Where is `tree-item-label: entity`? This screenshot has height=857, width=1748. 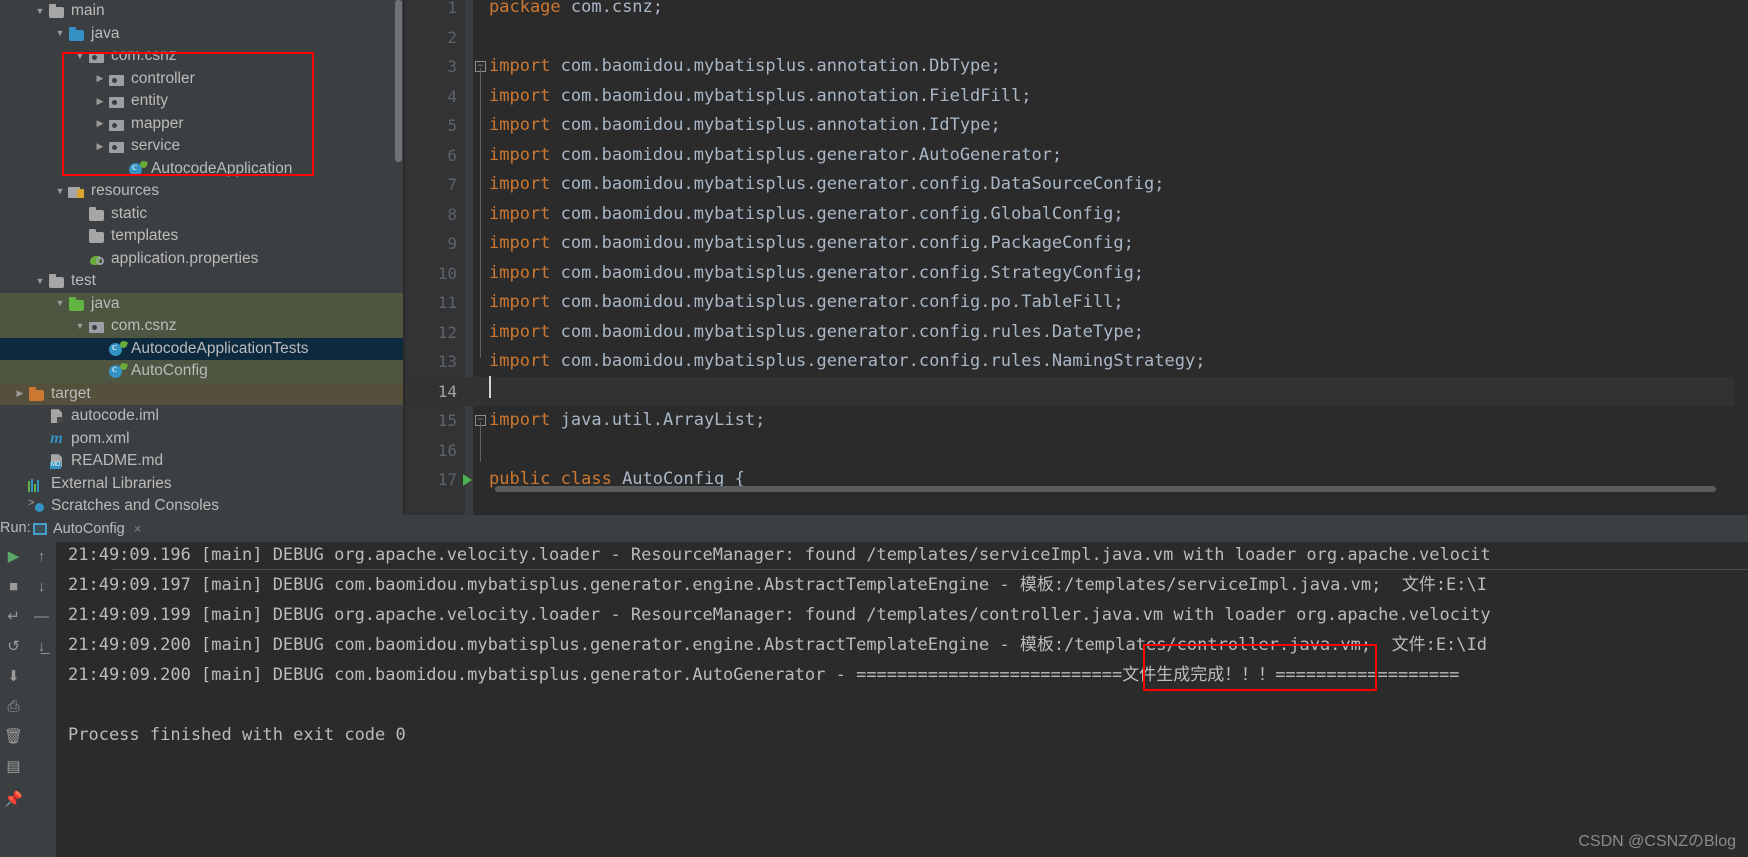
tree-item-label: entity is located at coordinates (150, 101).